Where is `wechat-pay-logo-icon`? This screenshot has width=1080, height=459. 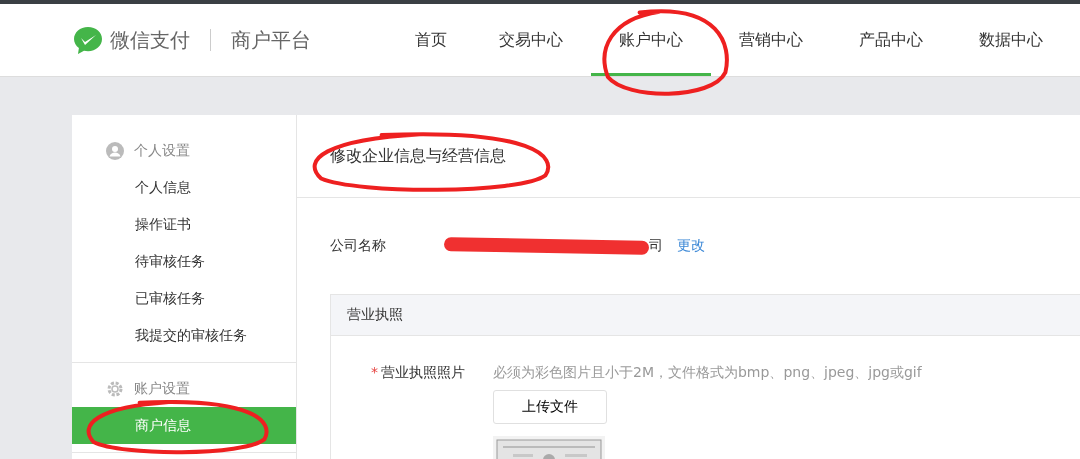 wechat-pay-logo-icon is located at coordinates (88, 40).